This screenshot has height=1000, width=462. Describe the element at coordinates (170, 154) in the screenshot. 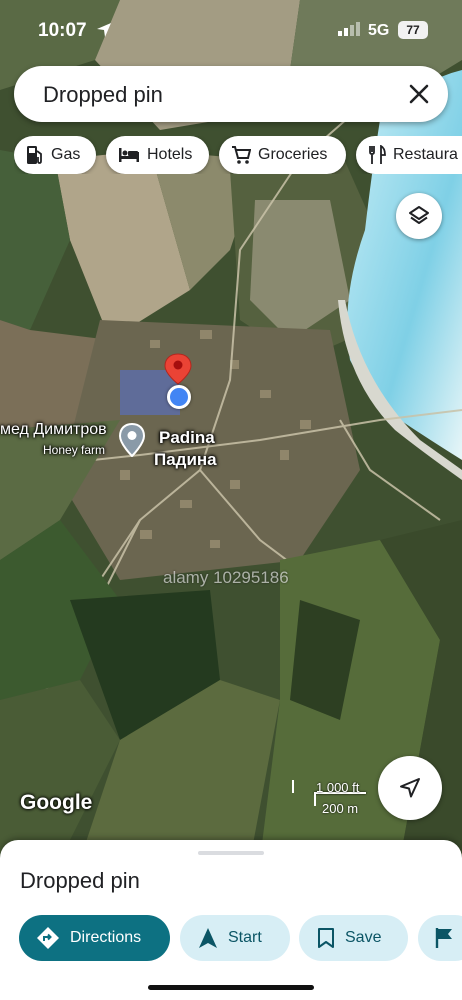

I see `chip-label: Hotels` at that location.